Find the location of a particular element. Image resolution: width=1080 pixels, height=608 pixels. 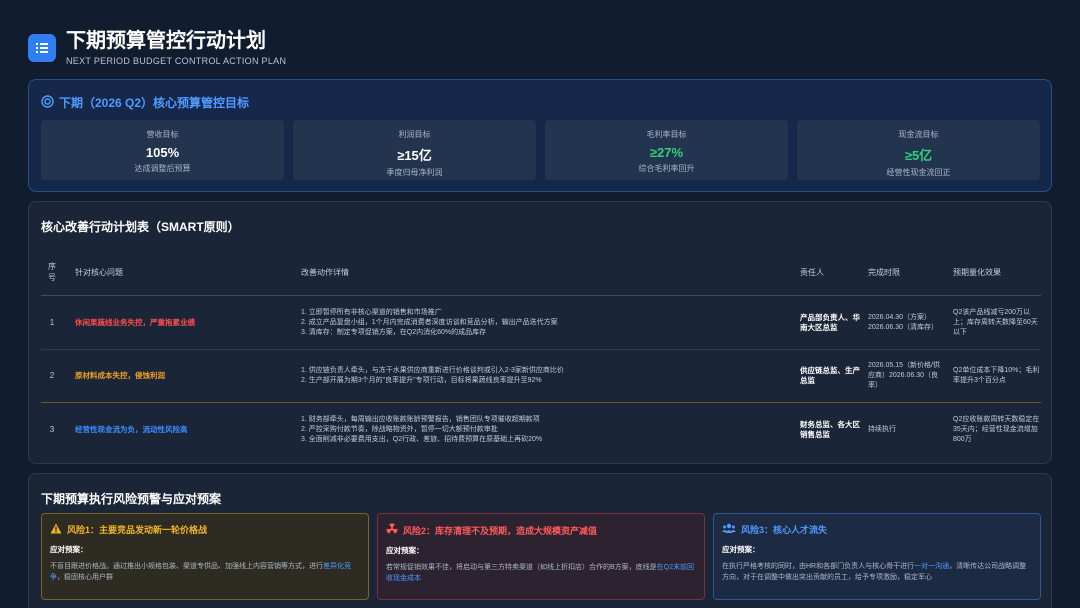

risk-heading: 风险1：主要竞品发动新一轮价格战 is located at coordinates (205, 529).